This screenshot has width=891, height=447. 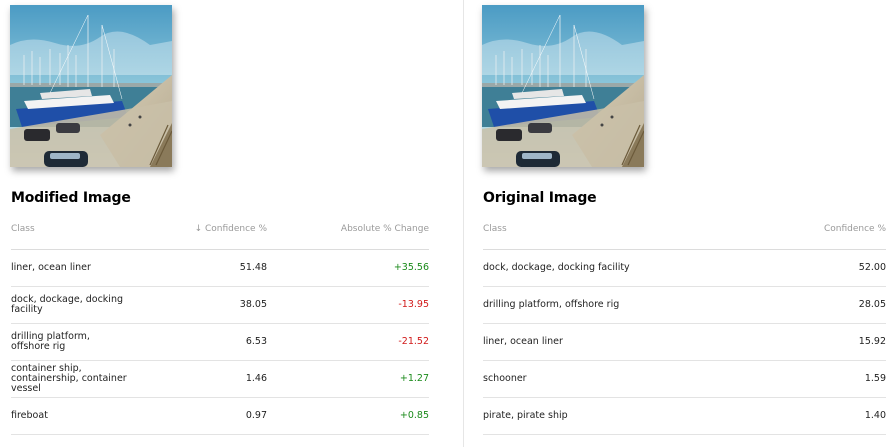 I want to click on confidence-cell: 1.59, so click(x=834, y=379).